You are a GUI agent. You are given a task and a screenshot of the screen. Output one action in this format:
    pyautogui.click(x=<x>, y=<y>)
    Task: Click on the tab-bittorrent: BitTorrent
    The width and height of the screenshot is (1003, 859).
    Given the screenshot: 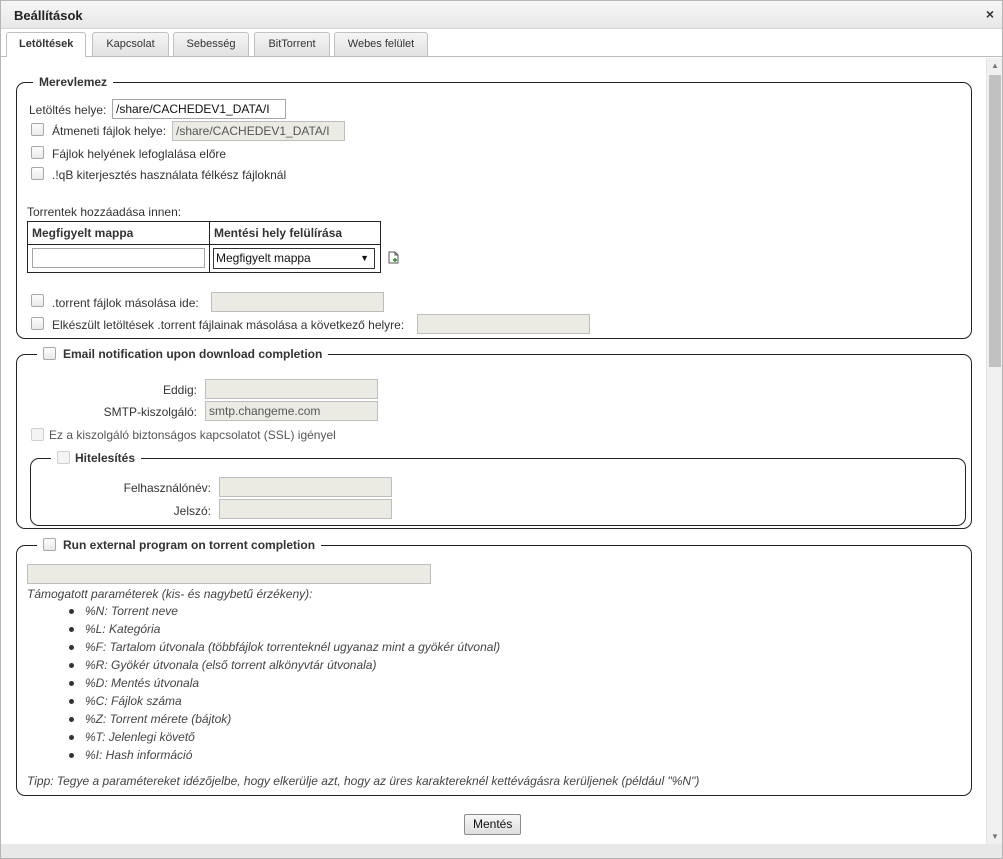 What is the action you would take?
    pyautogui.click(x=292, y=44)
    